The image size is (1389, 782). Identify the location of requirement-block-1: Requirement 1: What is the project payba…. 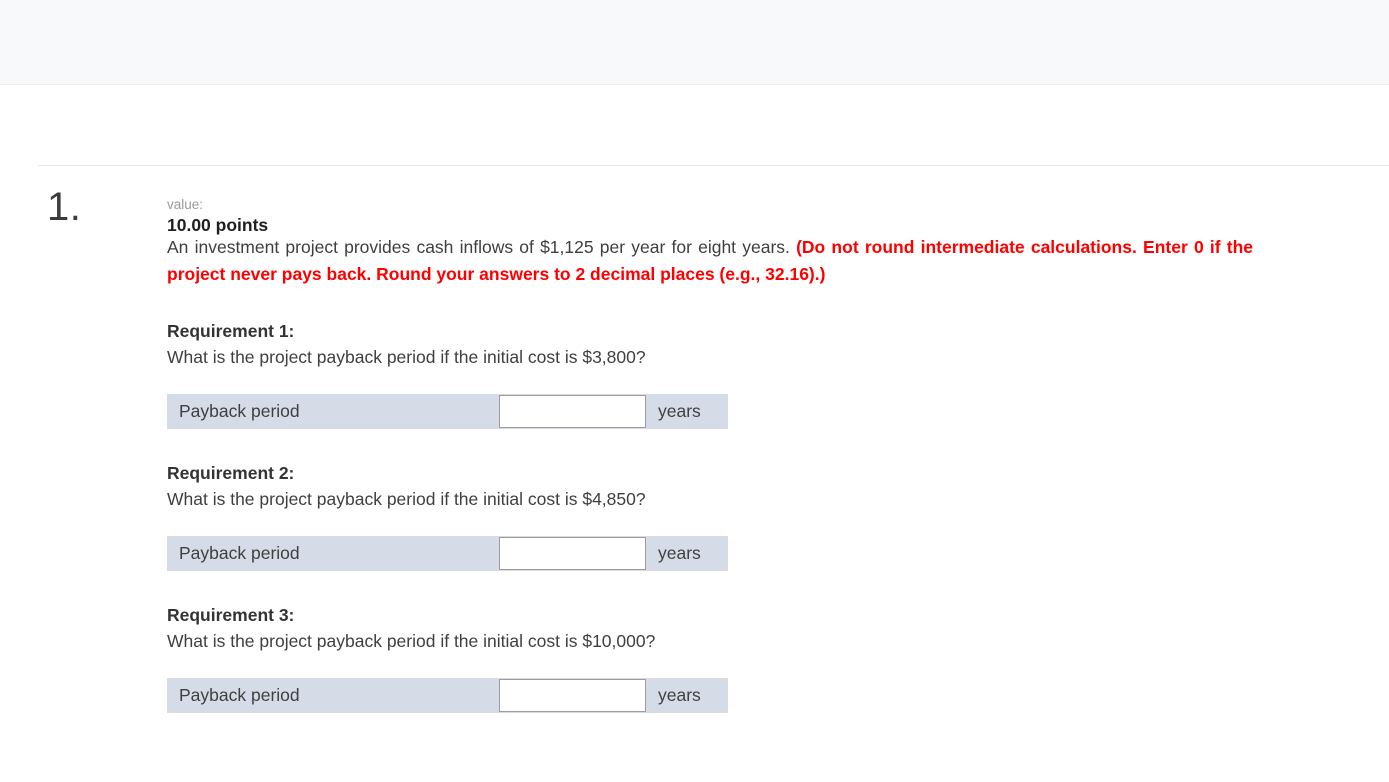
(710, 374).